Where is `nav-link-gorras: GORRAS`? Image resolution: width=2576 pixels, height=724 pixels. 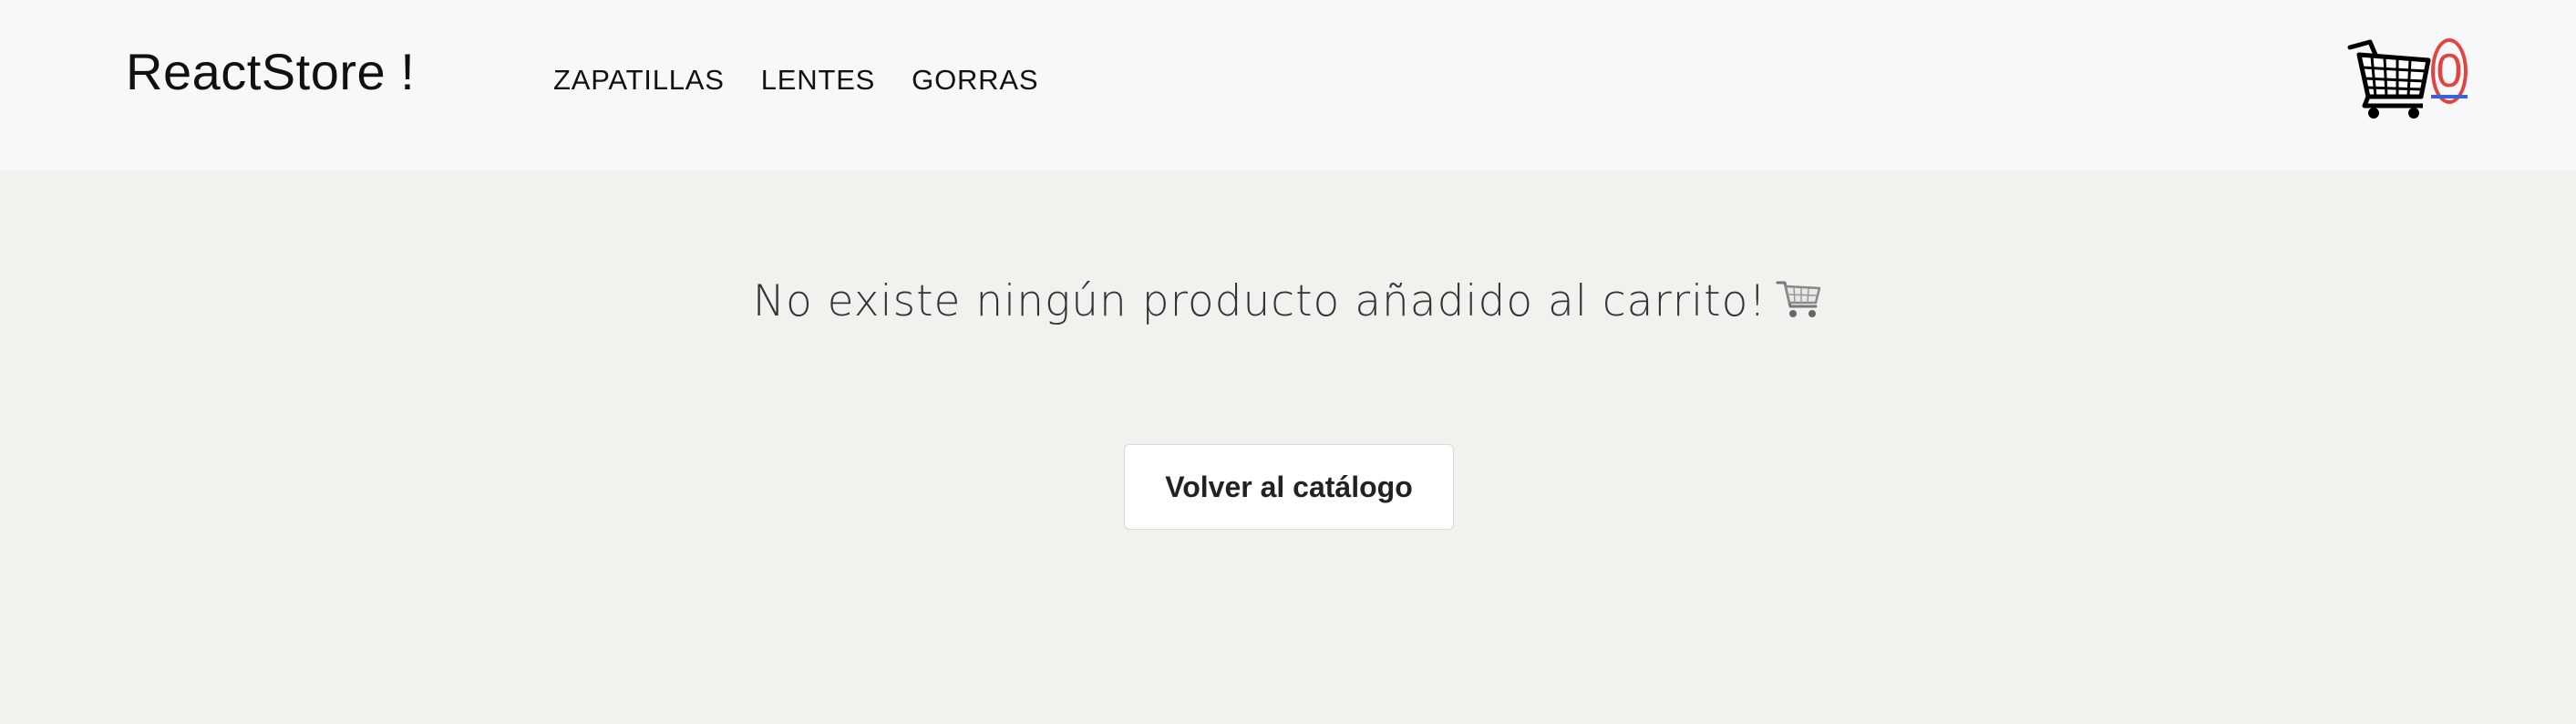 nav-link-gorras: GORRAS is located at coordinates (975, 80).